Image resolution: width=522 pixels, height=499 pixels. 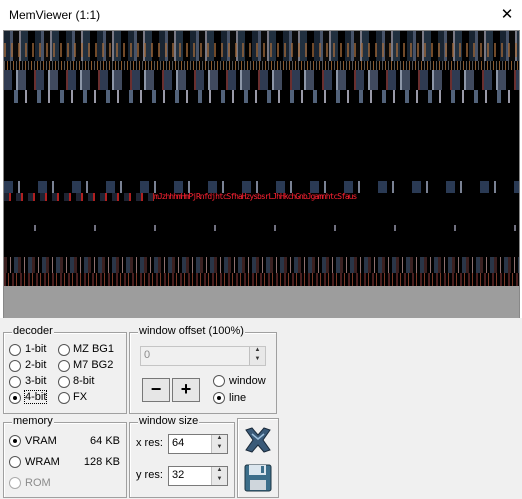 What do you see at coordinates (35, 349) in the screenshot?
I see `decoder-1bit-label: 1-bit` at bounding box center [35, 349].